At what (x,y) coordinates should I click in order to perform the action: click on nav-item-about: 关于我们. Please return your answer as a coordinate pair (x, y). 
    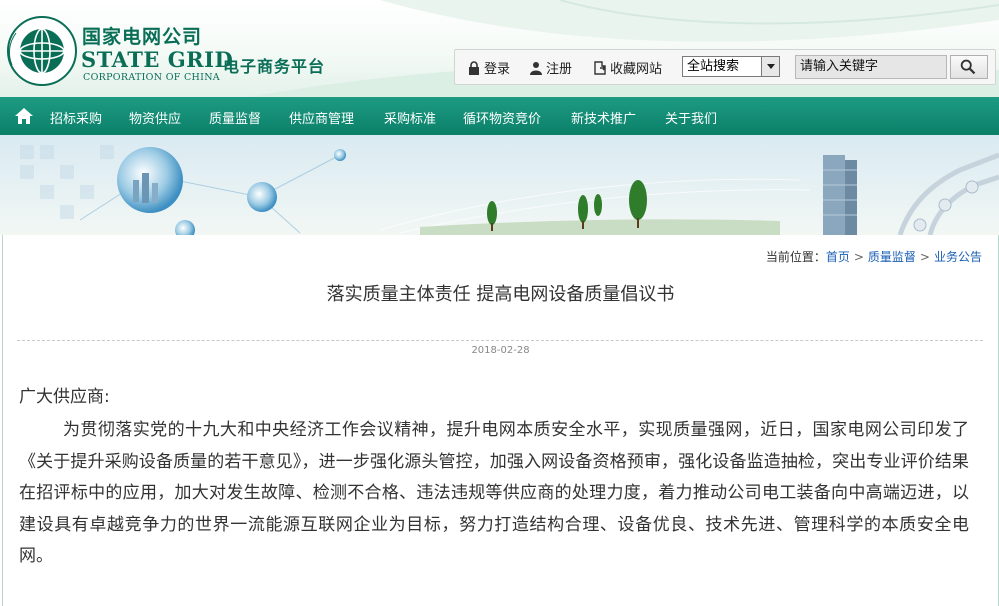
    Looking at the image, I should click on (691, 117).